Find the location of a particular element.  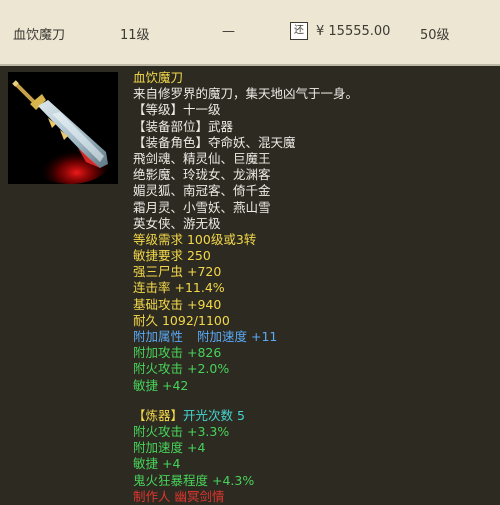

refine-value: 开光次数 5 is located at coordinates (214, 415).